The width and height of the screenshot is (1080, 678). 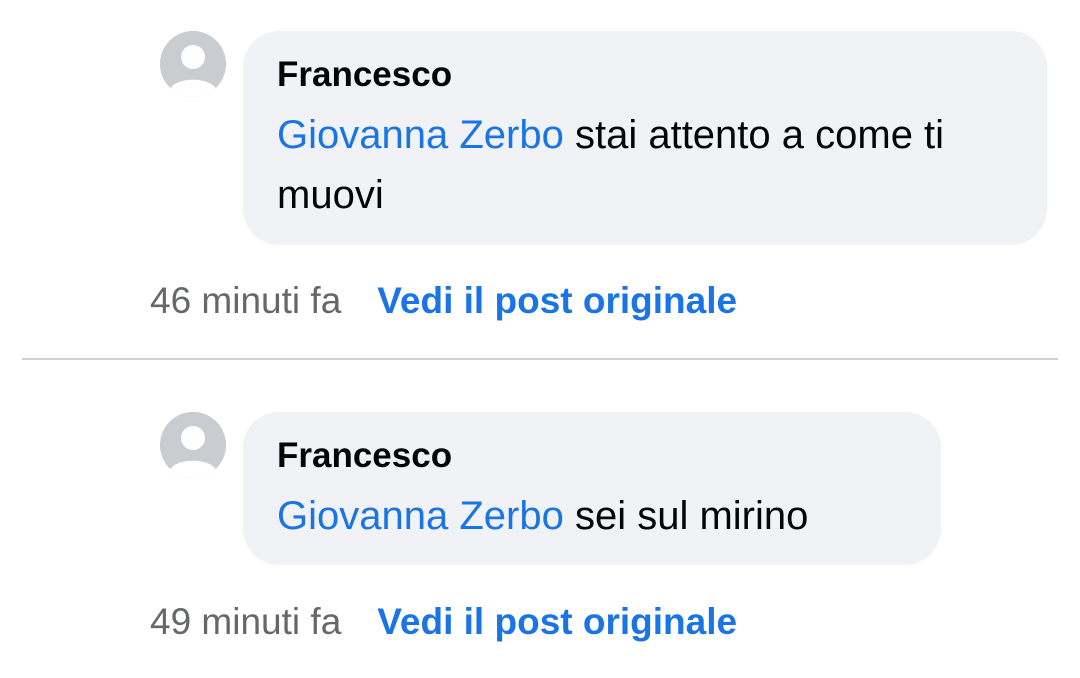 I want to click on comment-text: Giovanna Zerbo sei sul mirino, so click(x=592, y=516).